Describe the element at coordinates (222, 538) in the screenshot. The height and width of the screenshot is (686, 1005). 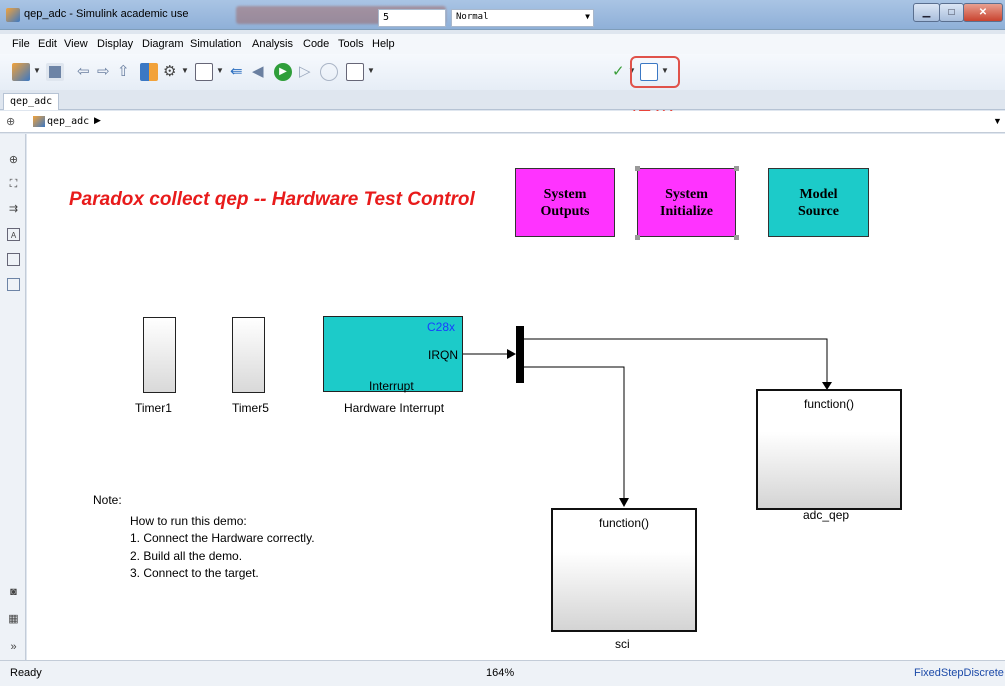
I see `note-step: 1. Connect the Hardware correctly.` at that location.